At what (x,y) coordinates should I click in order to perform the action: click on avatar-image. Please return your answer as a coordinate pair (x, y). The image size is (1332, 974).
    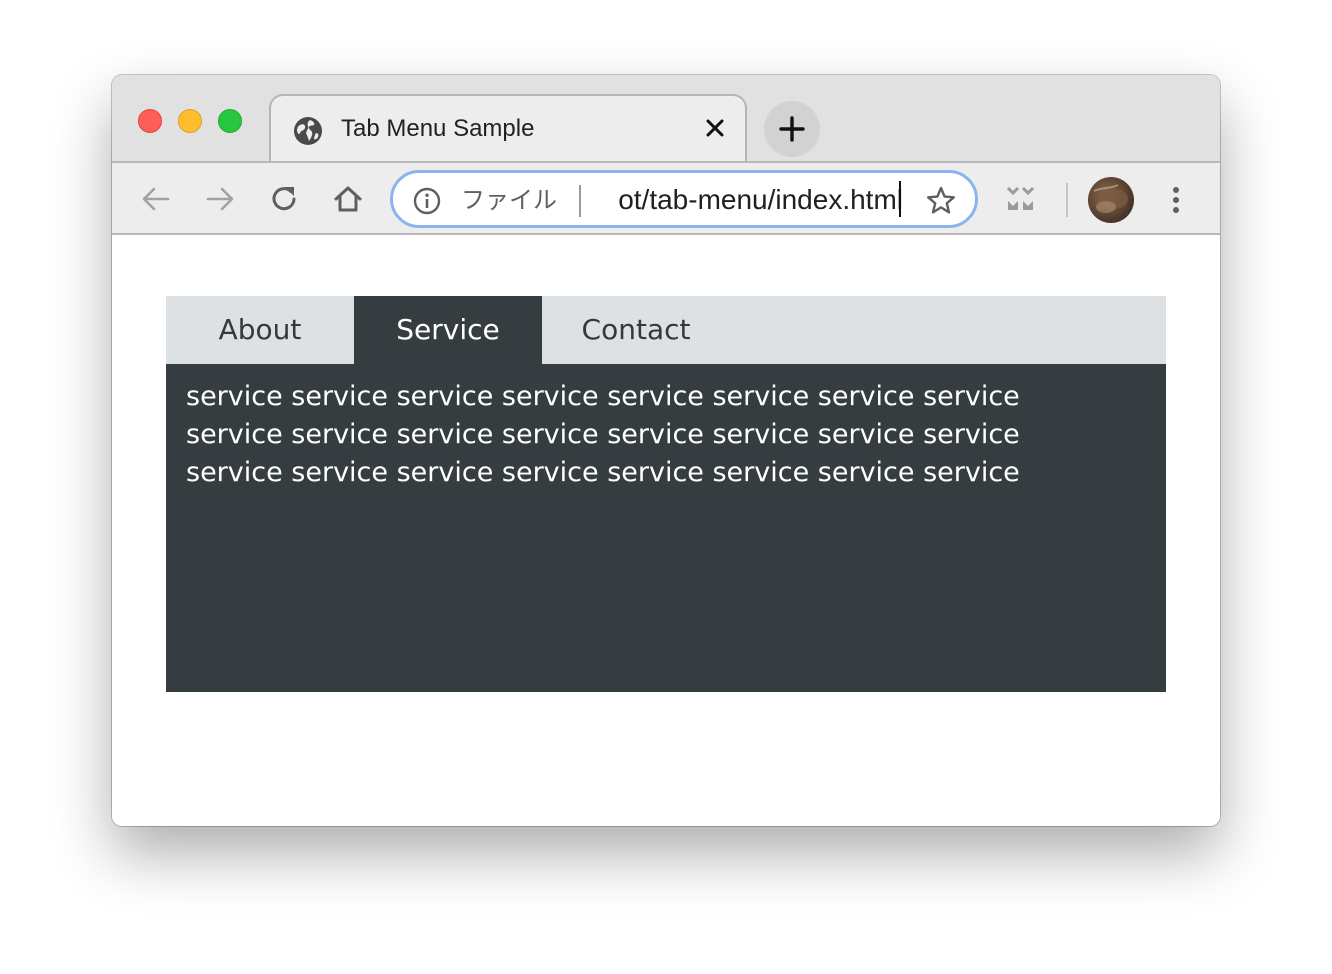
    Looking at the image, I should click on (1110, 198).